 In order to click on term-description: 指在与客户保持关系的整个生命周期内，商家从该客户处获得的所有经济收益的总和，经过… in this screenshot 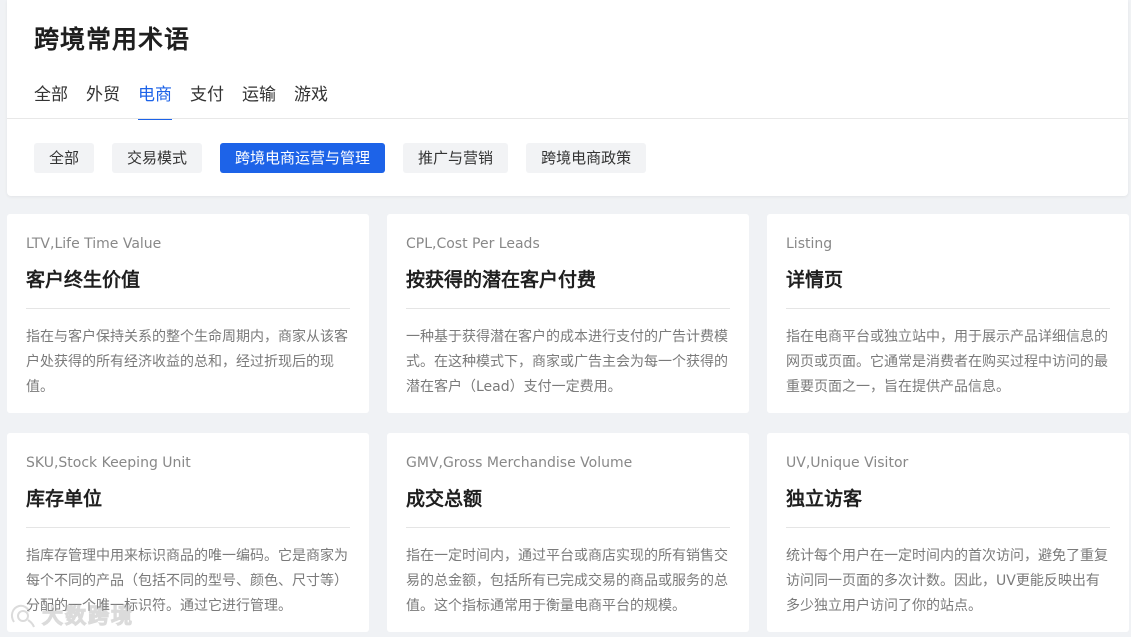, I will do `click(187, 362)`.